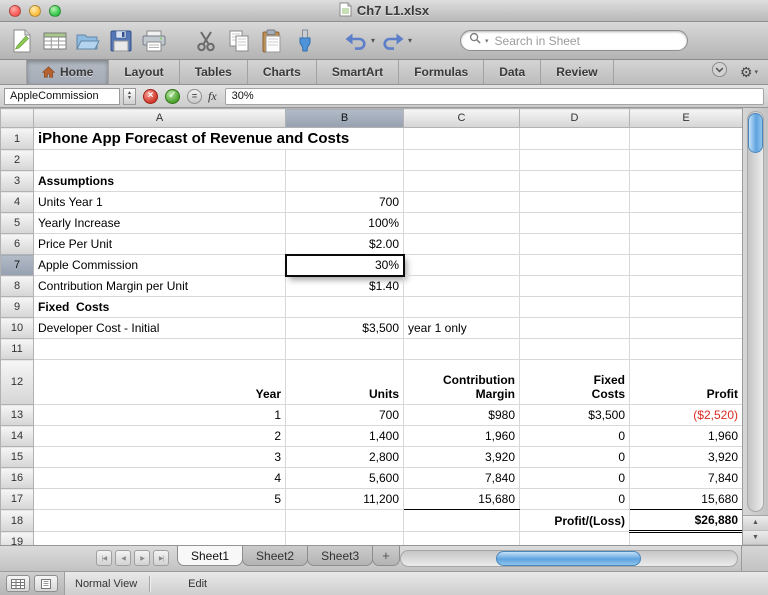  Describe the element at coordinates (17, 307) in the screenshot. I see `row-header-9: 9` at that location.